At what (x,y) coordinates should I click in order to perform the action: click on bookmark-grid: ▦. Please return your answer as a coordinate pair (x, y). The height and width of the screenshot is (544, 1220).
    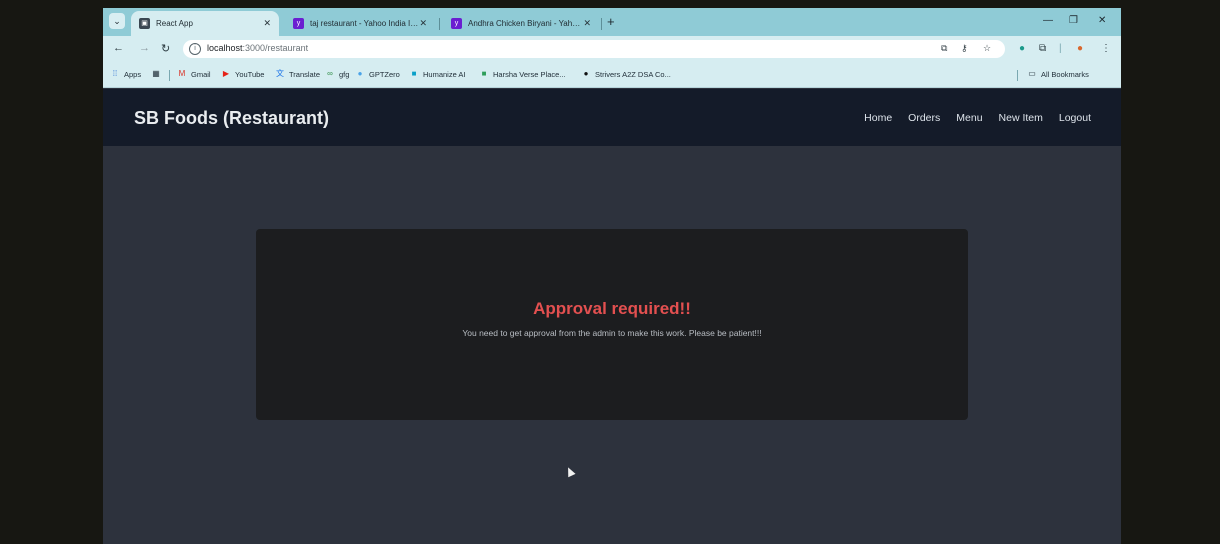
    Looking at the image, I should click on (158, 74).